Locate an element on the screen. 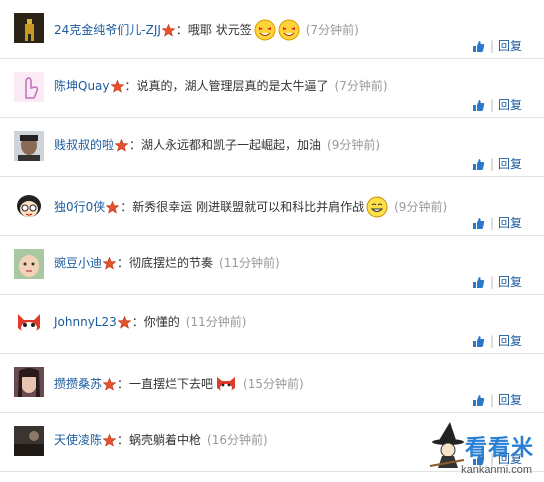 This screenshot has height=482, width=544. comment-item: 陈坤Quay ：说真的，湖人管理层真的是太牛逼了 (7分钟前) | 回复 is located at coordinates (272, 88).